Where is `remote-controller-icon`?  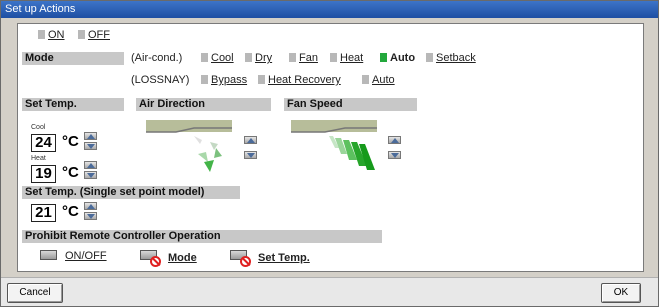
remote-controller-icon is located at coordinates (48, 255).